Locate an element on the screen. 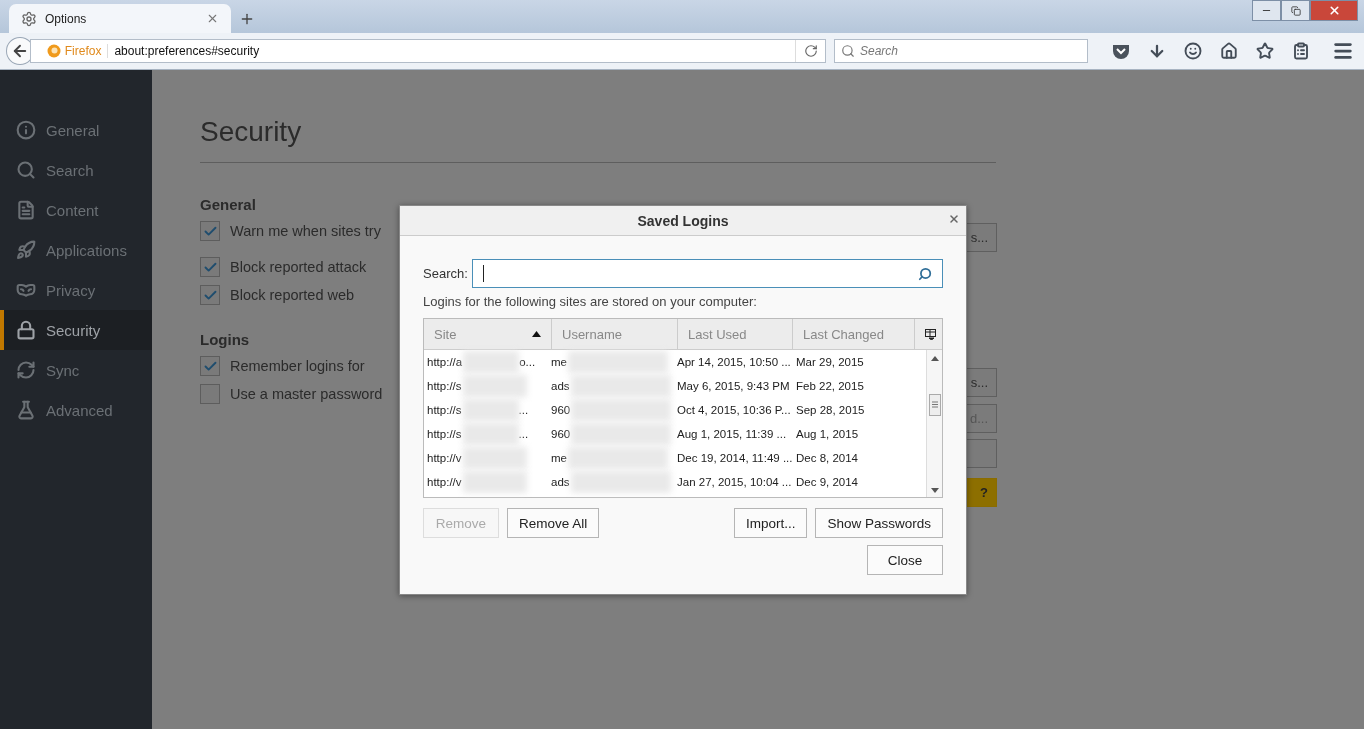  star-icon is located at coordinates (1265, 51).